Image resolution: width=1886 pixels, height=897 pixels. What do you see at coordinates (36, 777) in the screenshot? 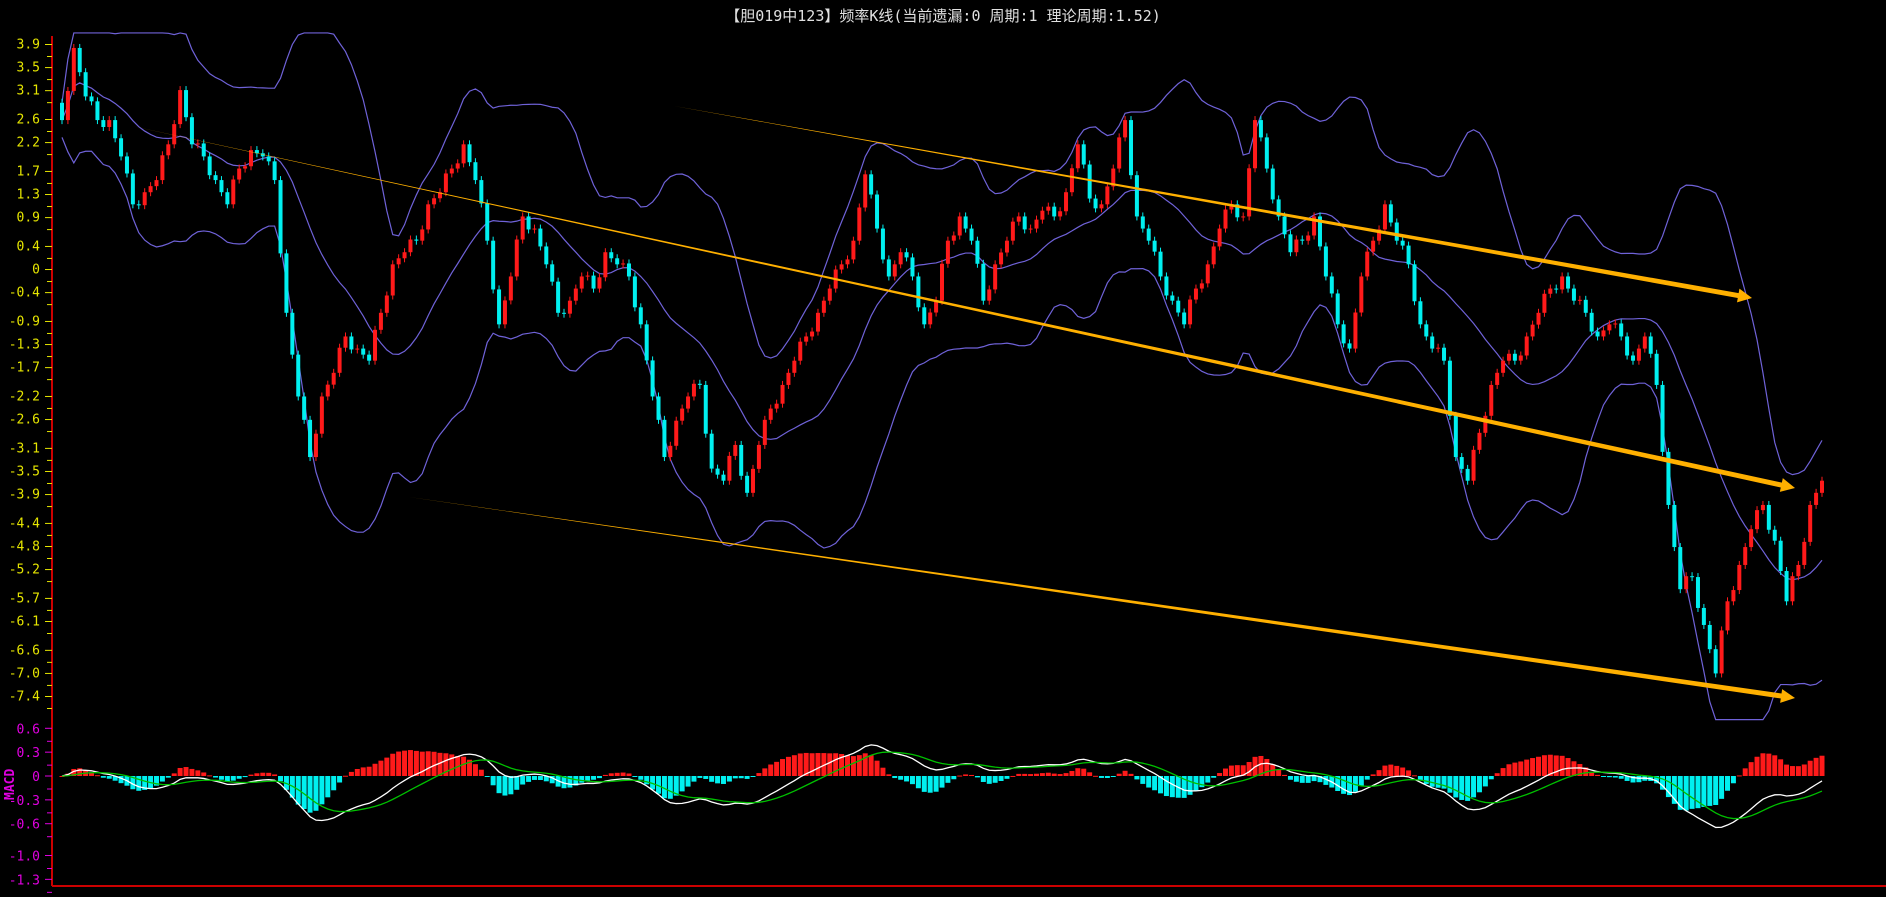
I see `macd-tick-label: 0` at bounding box center [36, 777].